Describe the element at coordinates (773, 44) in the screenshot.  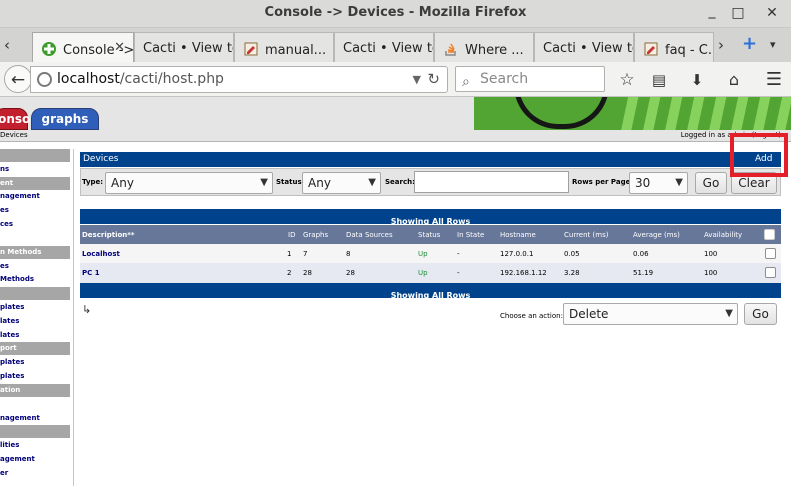
I see `tab-list-icon: ▾` at that location.